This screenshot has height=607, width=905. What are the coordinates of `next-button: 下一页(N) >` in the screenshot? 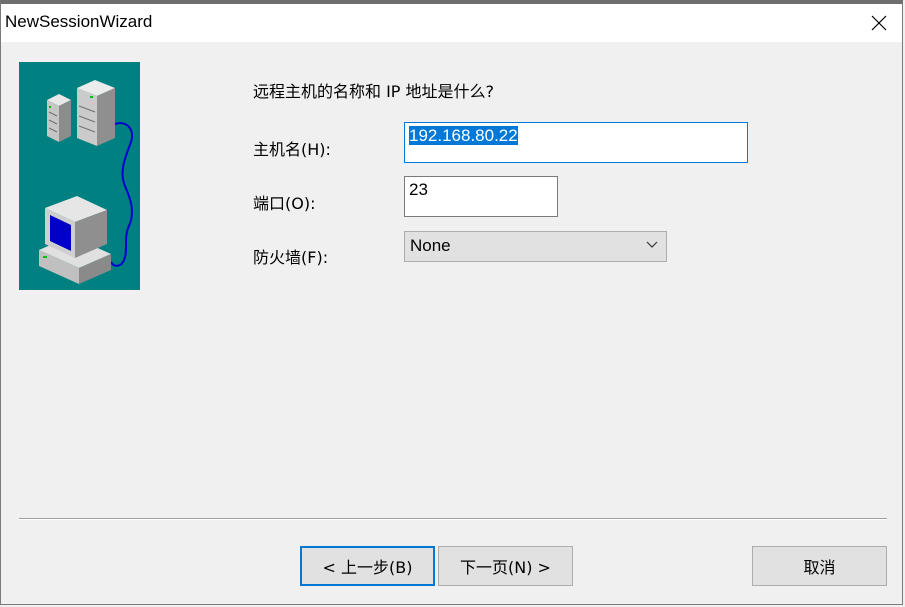 It's located at (505, 566).